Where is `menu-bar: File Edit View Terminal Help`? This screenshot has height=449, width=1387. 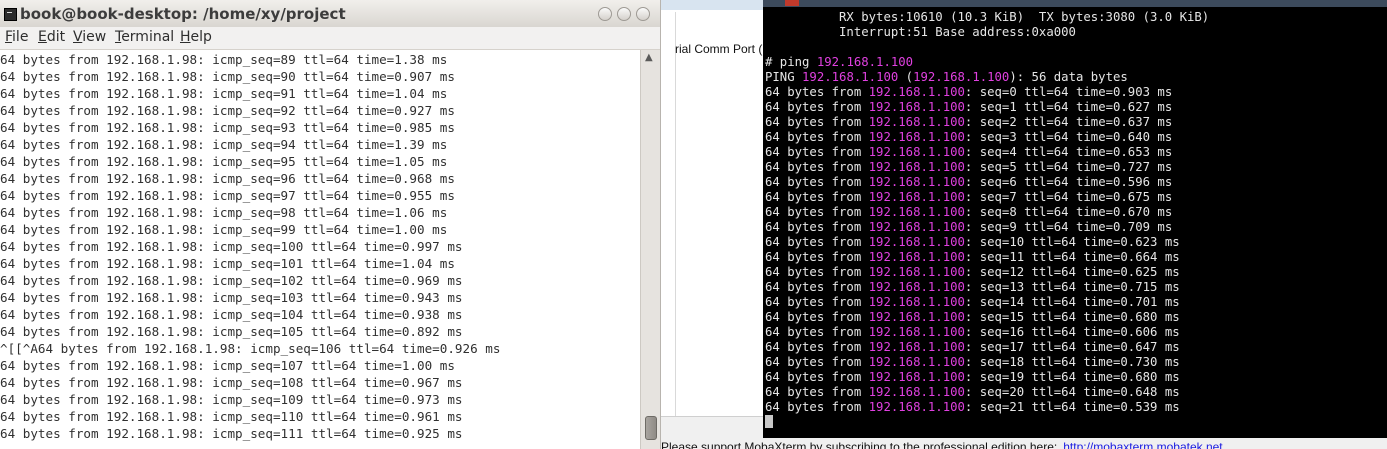
menu-bar: File Edit View Terminal Help is located at coordinates (330, 38).